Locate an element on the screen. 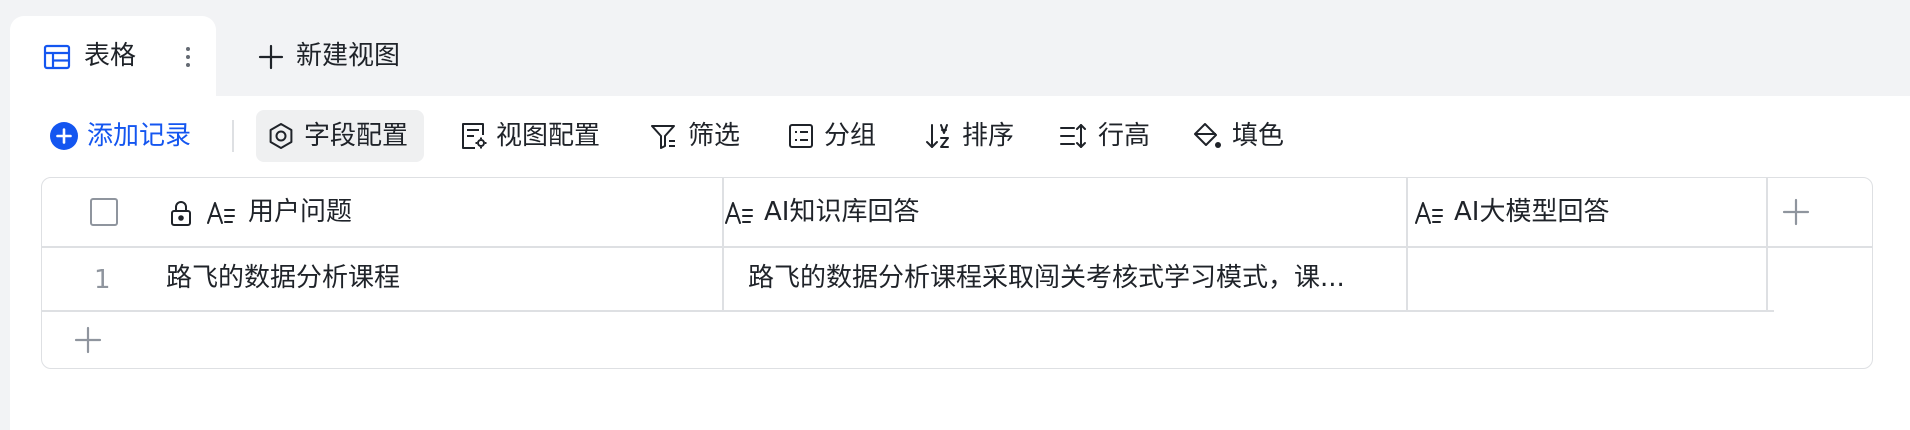 The image size is (1910, 430). group-label: 分组 is located at coordinates (850, 136).